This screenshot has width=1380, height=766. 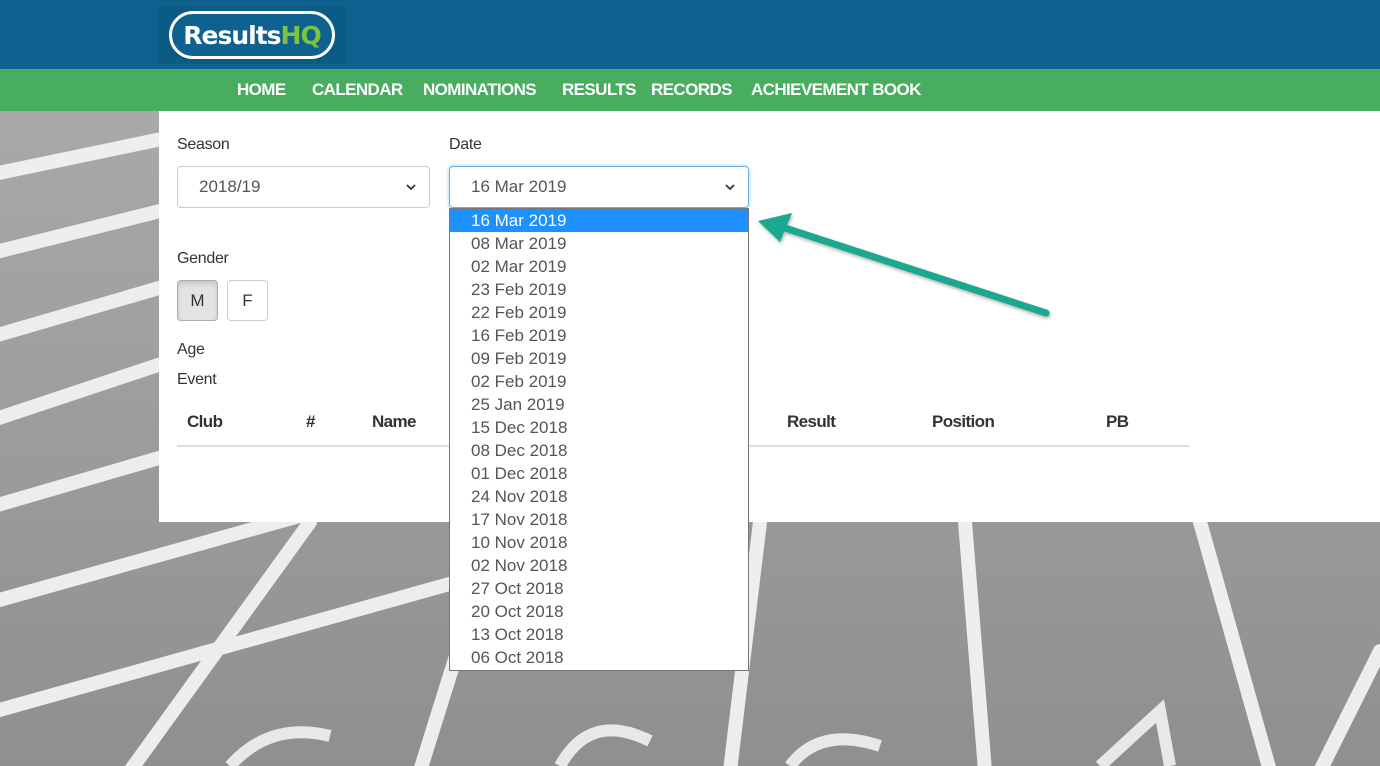 What do you see at coordinates (599, 187) in the screenshot?
I see `date-select: 16 Mar 2019` at bounding box center [599, 187].